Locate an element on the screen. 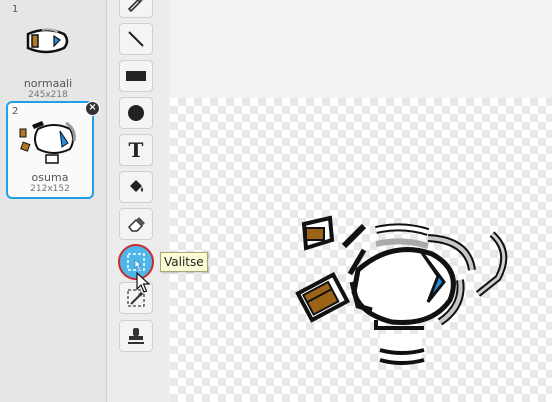  fill-tool is located at coordinates (136, 187).